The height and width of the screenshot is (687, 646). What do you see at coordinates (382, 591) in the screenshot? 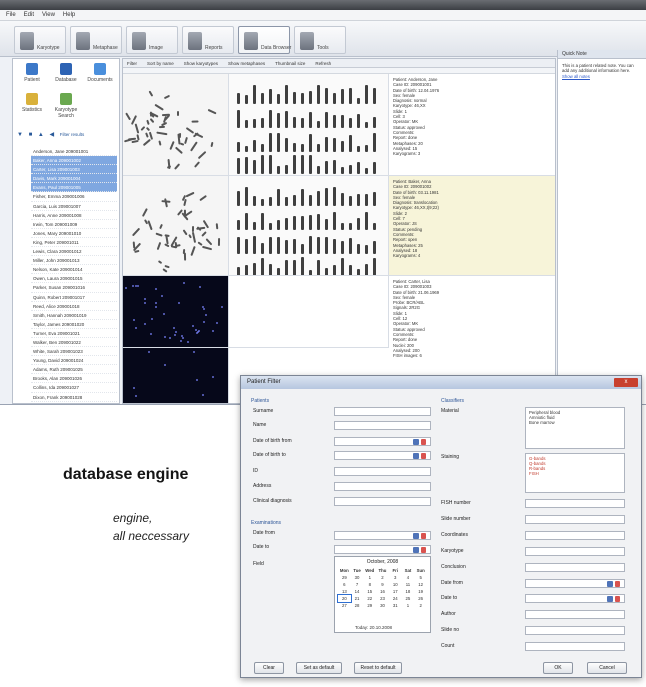
I see `calendar-day: 16` at bounding box center [382, 591].